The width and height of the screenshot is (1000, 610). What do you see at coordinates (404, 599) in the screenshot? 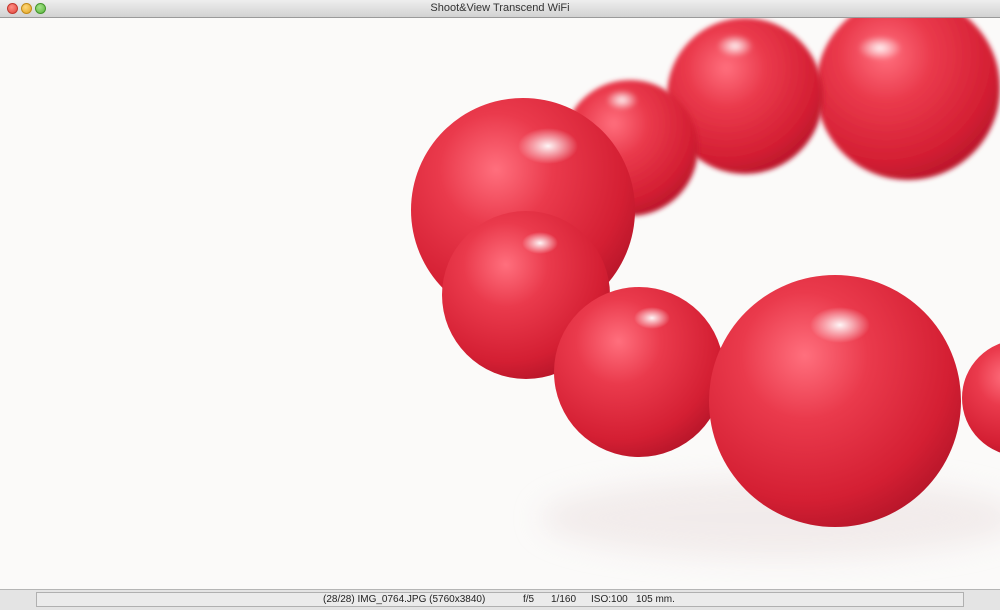
I see `image-info-text: (28/28) IMG_0764.JPG (5760x3840)` at bounding box center [404, 599].